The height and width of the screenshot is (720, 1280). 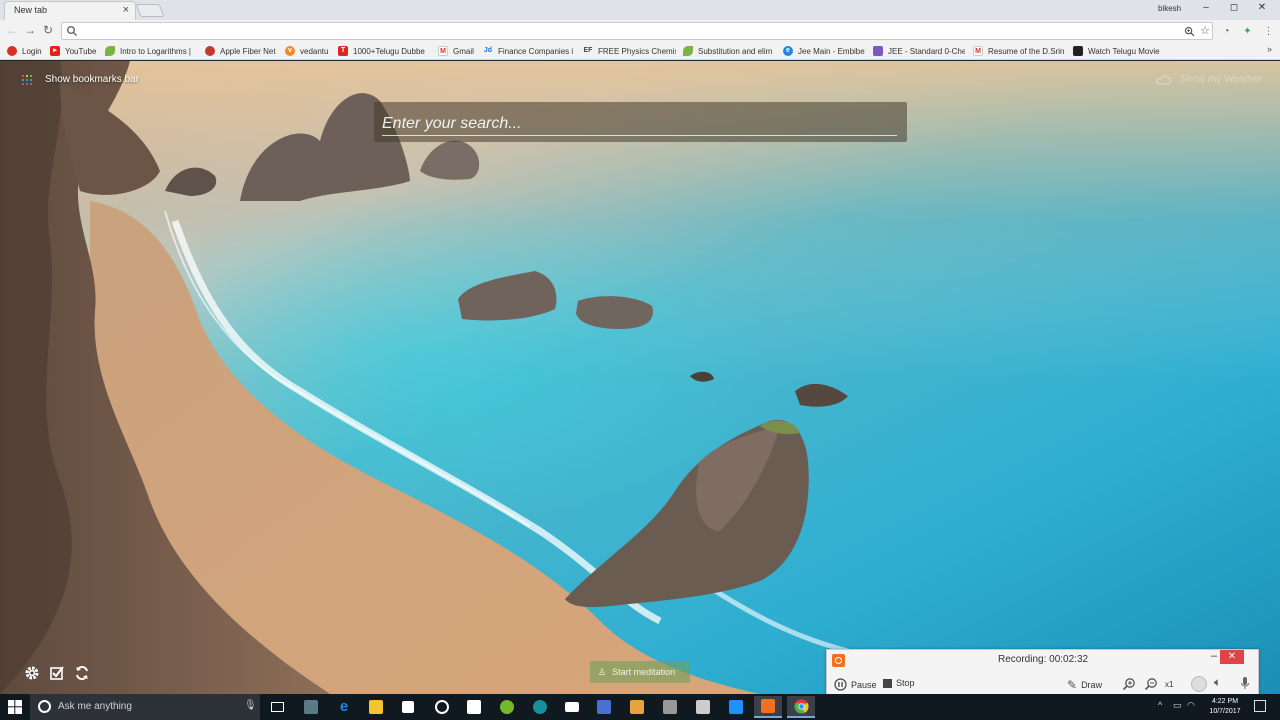 I want to click on tab-close-icon: ×, so click(x=126, y=10).